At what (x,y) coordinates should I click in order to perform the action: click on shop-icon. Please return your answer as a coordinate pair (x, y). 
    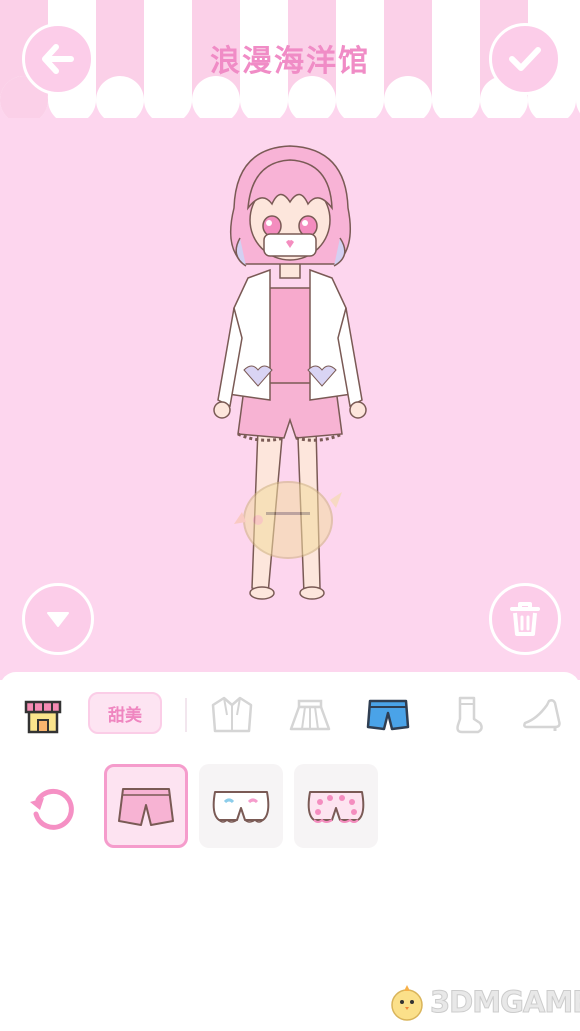
    Looking at the image, I should click on (43, 717).